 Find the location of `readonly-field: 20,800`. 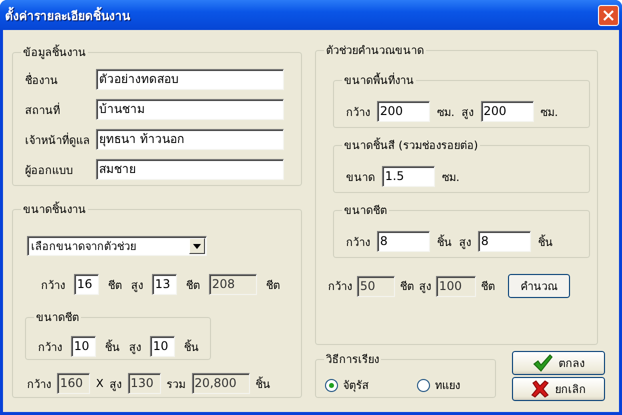

readonly-field: 20,800 is located at coordinates (221, 383).